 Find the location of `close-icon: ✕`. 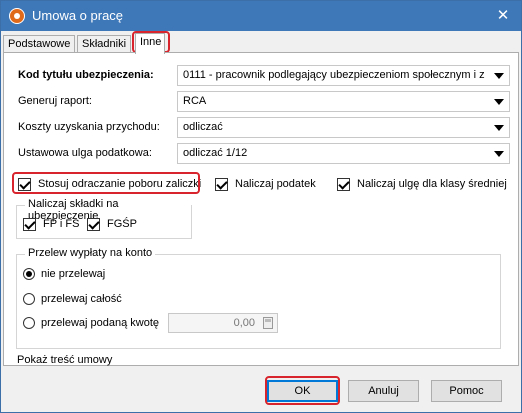

close-icon: ✕ is located at coordinates (503, 16).